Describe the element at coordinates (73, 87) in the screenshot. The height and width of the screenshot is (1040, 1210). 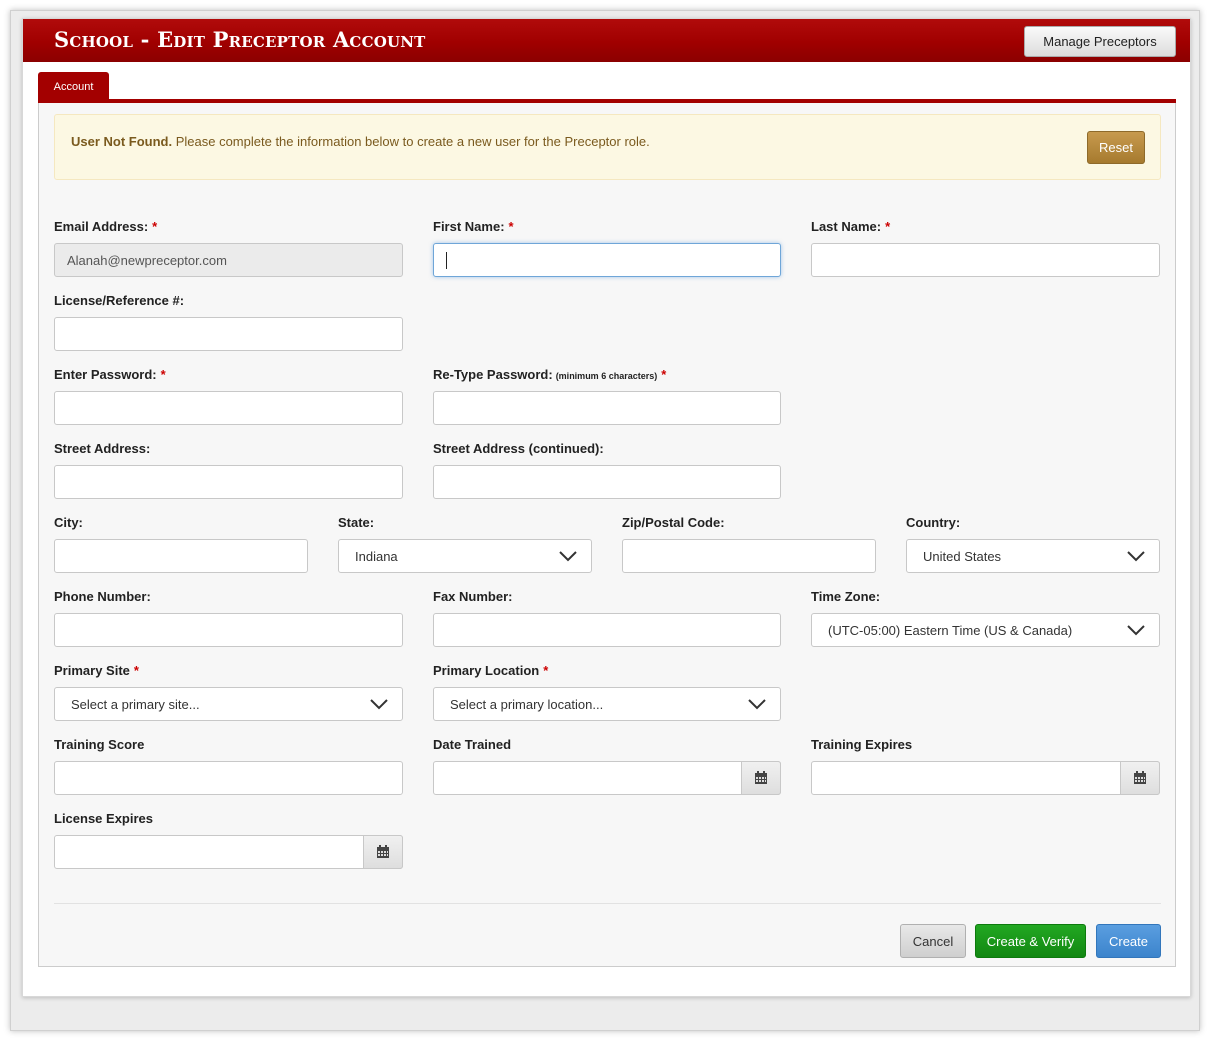
I see `tab-account: Account` at that location.